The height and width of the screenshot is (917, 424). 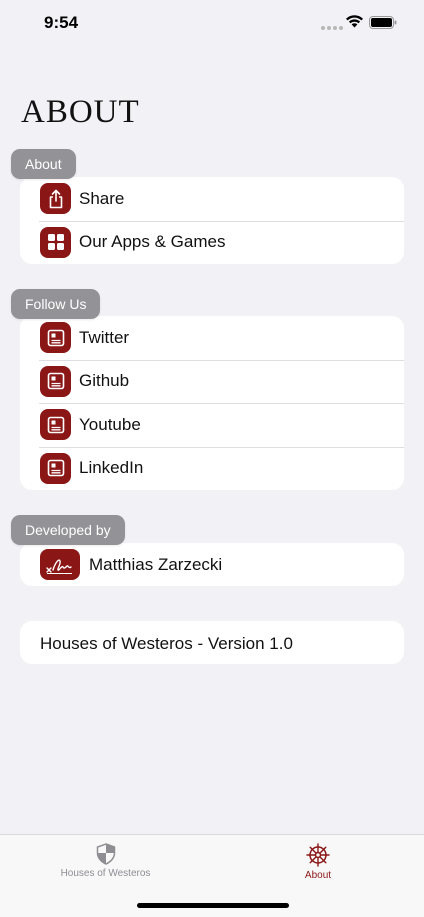 What do you see at coordinates (152, 242) in the screenshot?
I see `apps-games-label: Our Apps & Games` at bounding box center [152, 242].